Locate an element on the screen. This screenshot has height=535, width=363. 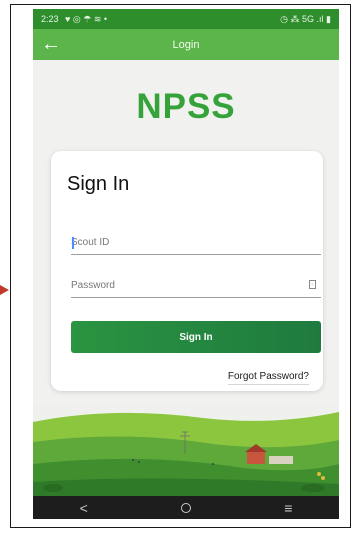
visibility-toggle-icon: ◦ is located at coordinates (312, 284).